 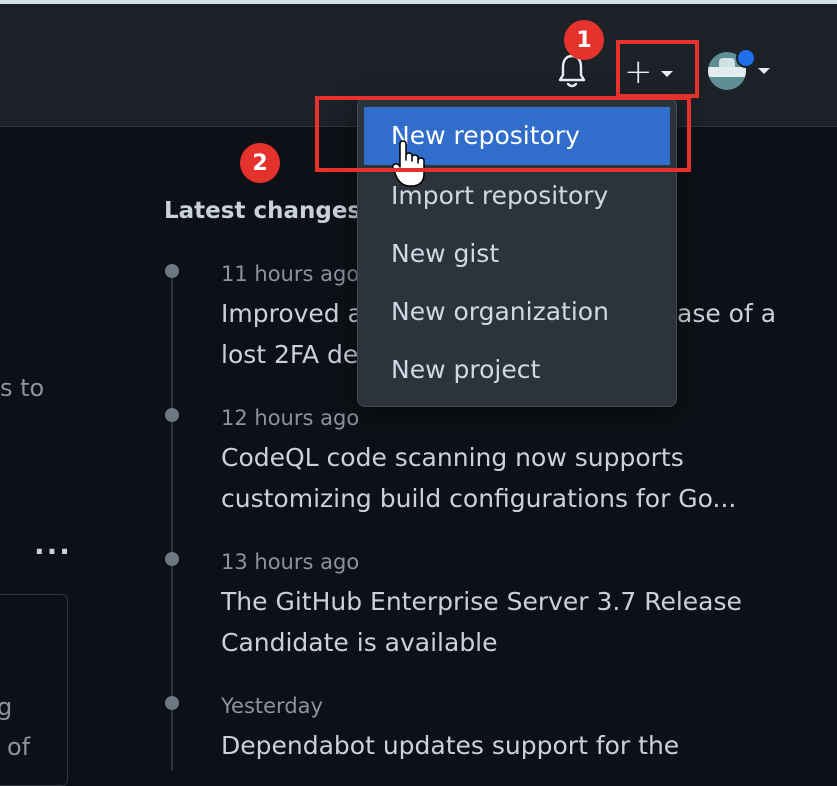 What do you see at coordinates (22, 388) in the screenshot?
I see `sidebar-partial-text: s to` at bounding box center [22, 388].